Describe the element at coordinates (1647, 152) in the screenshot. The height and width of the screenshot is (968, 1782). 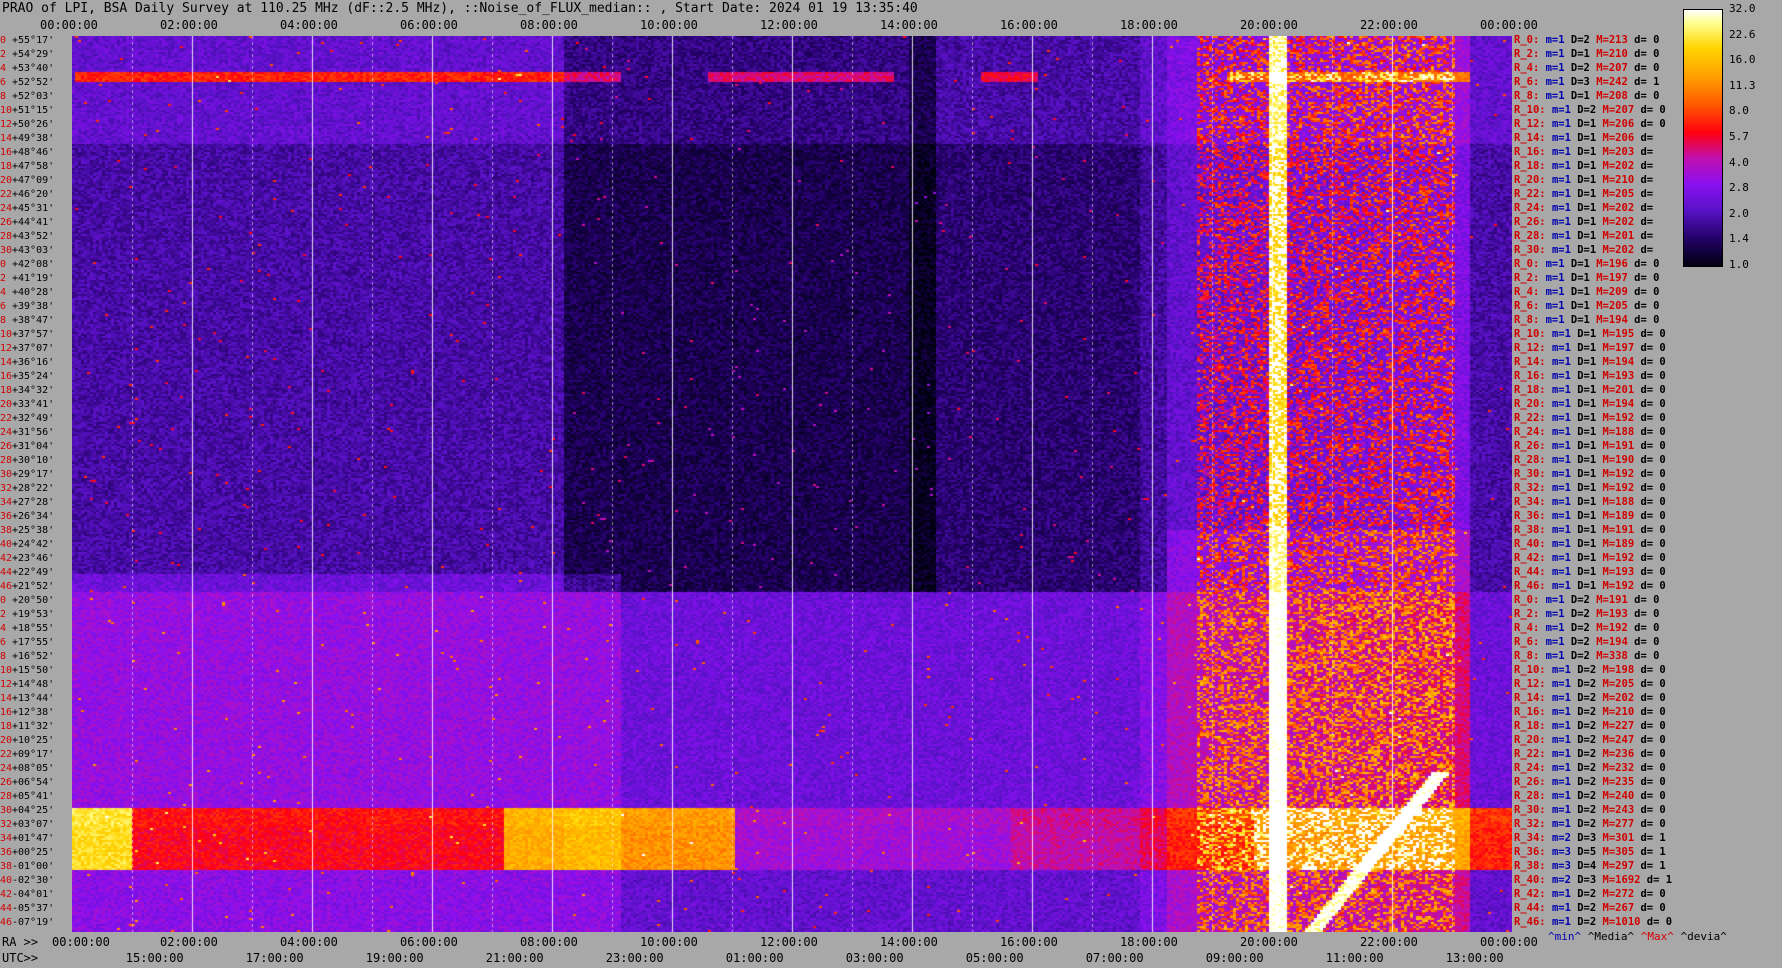
I see `stat-deviation: d=` at that location.